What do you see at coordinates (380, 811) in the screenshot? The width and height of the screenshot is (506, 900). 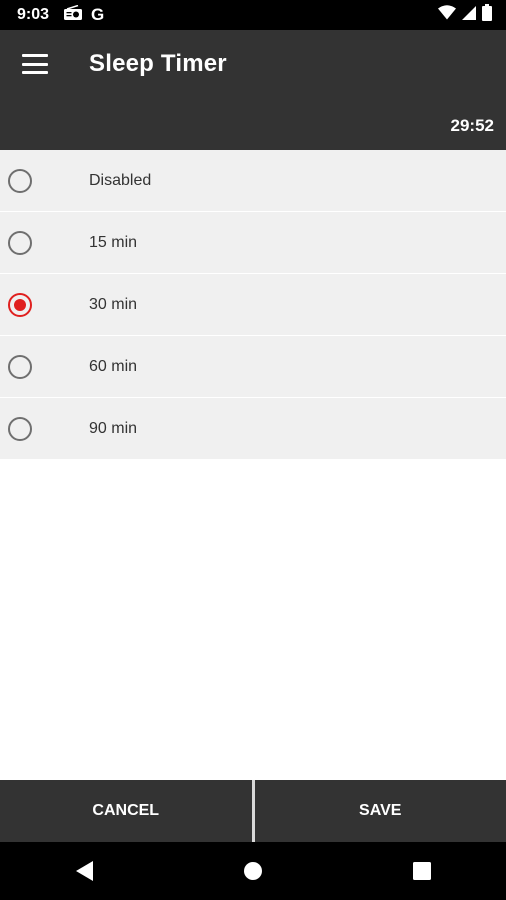 I see `save-button: SAVE` at bounding box center [380, 811].